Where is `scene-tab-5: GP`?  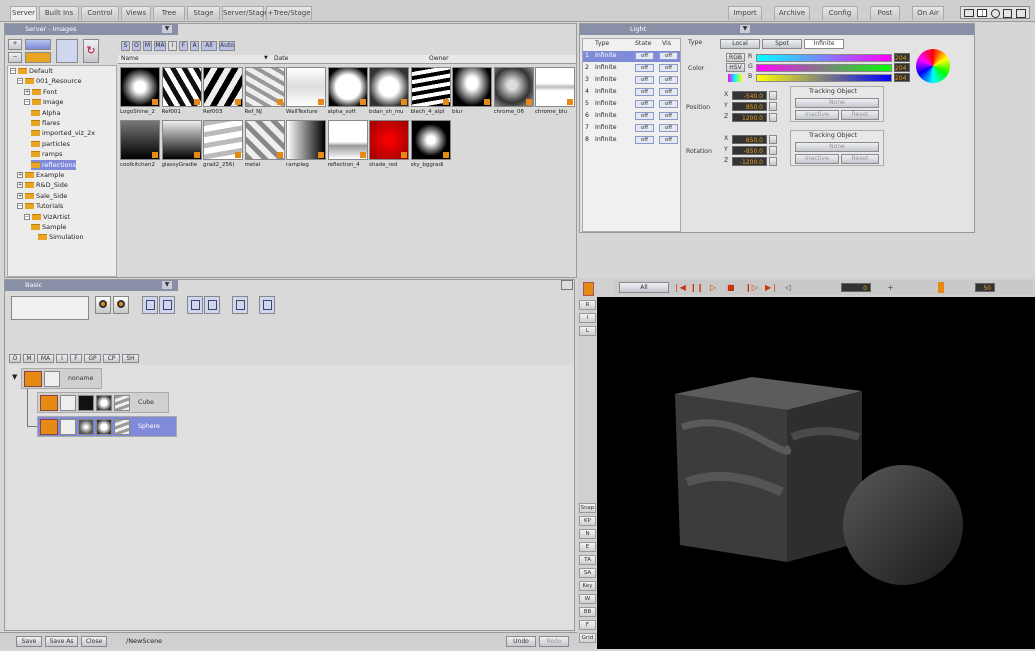 scene-tab-5: GP is located at coordinates (92, 358).